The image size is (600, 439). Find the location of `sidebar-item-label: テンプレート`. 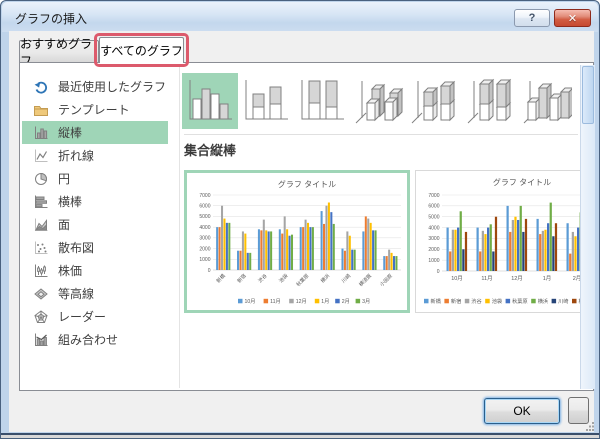

sidebar-item-label: テンプレート is located at coordinates (94, 110).